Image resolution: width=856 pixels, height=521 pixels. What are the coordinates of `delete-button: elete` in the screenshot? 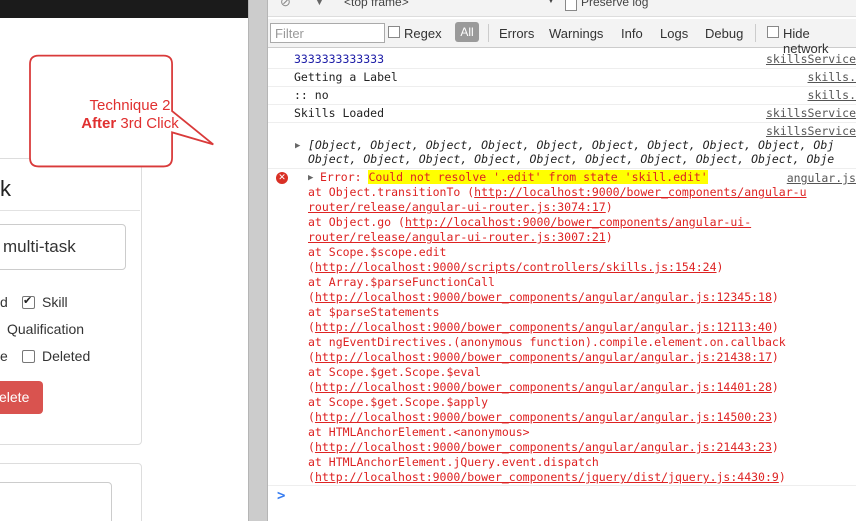 It's located at (21, 397).